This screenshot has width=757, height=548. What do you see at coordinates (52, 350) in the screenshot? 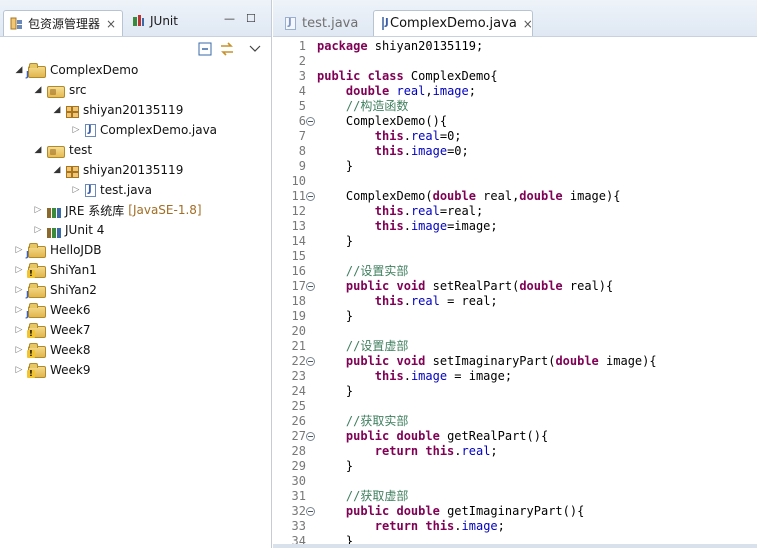
I see `tree-item: ▷ Week8` at bounding box center [52, 350].